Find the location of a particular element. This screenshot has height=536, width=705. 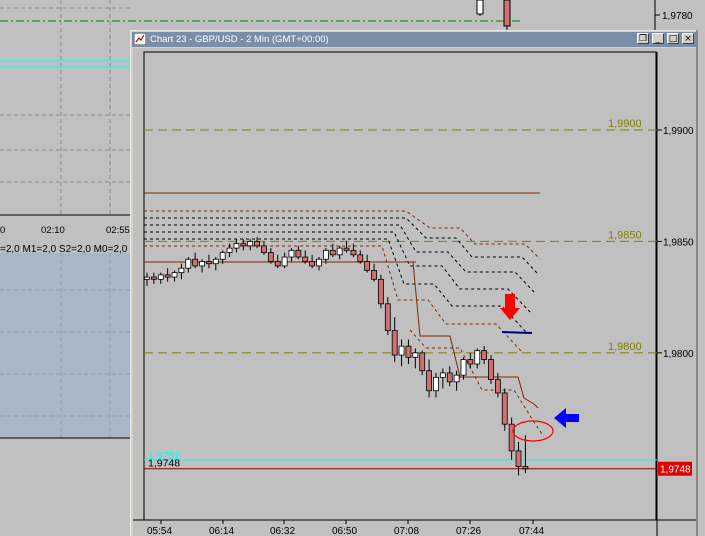

minimize-button: _ is located at coordinates (658, 38).